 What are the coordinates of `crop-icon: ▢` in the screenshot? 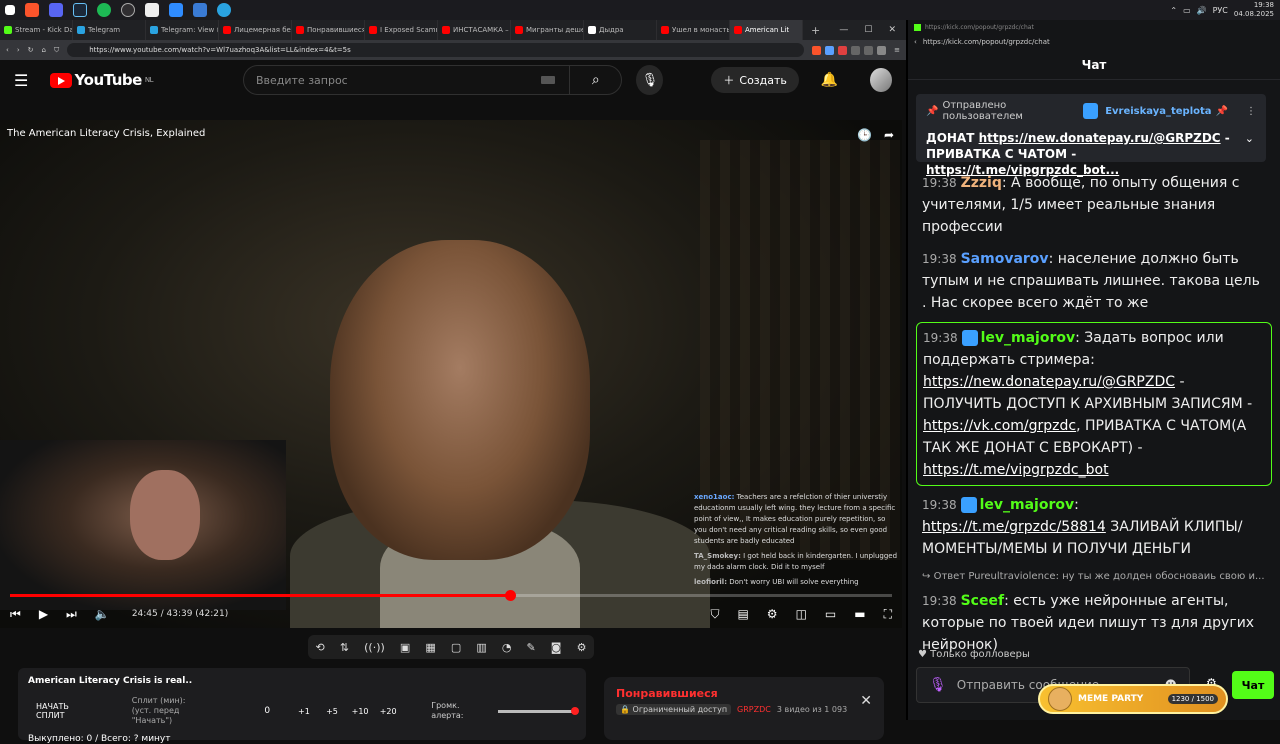 It's located at (456, 647).